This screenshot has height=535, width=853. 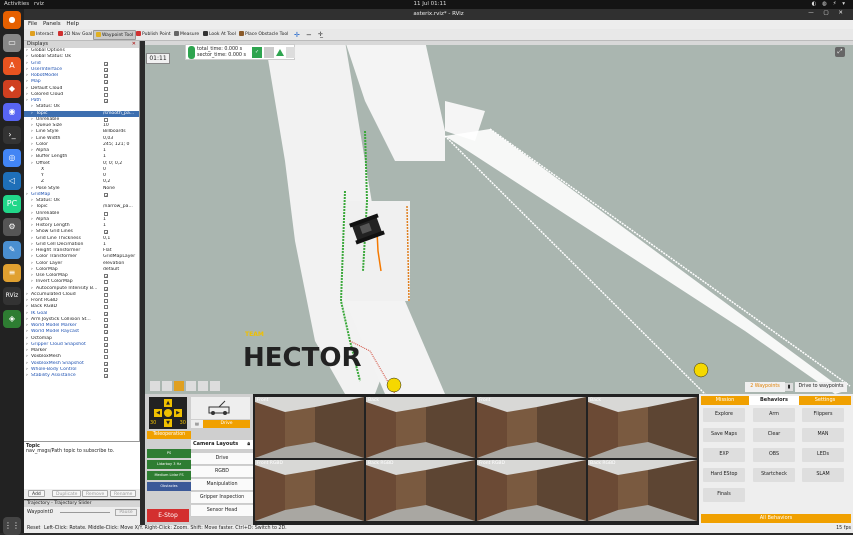 I want to click on menu-panels: Panels, so click(x=52, y=24).